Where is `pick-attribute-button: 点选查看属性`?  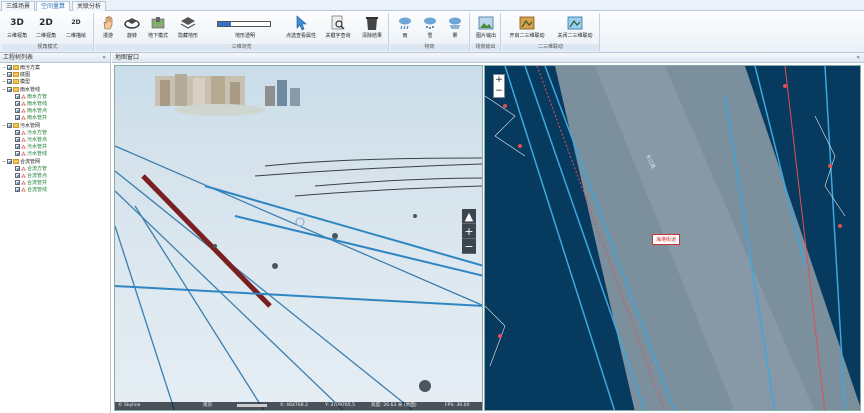 pick-attribute-button: 点选查看属性 is located at coordinates (301, 28).